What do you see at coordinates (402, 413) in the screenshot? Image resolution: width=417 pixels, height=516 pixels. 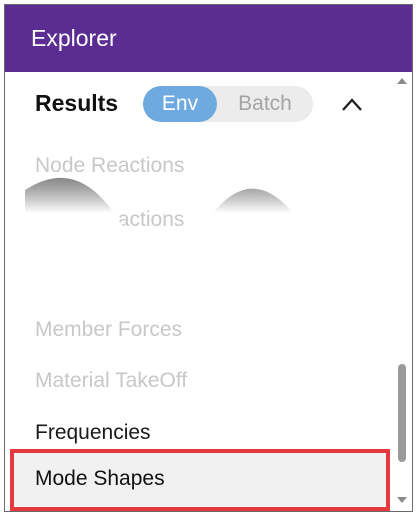 I see `scrollbar-thumb` at bounding box center [402, 413].